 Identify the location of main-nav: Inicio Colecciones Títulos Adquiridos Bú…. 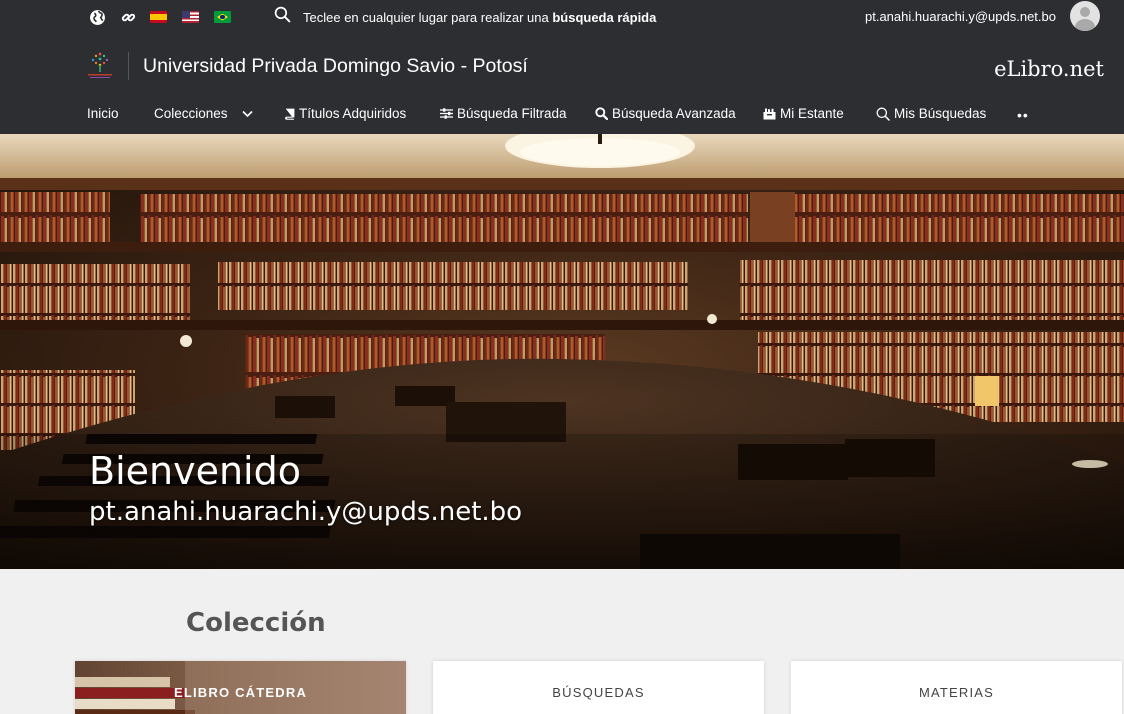
(562, 115).